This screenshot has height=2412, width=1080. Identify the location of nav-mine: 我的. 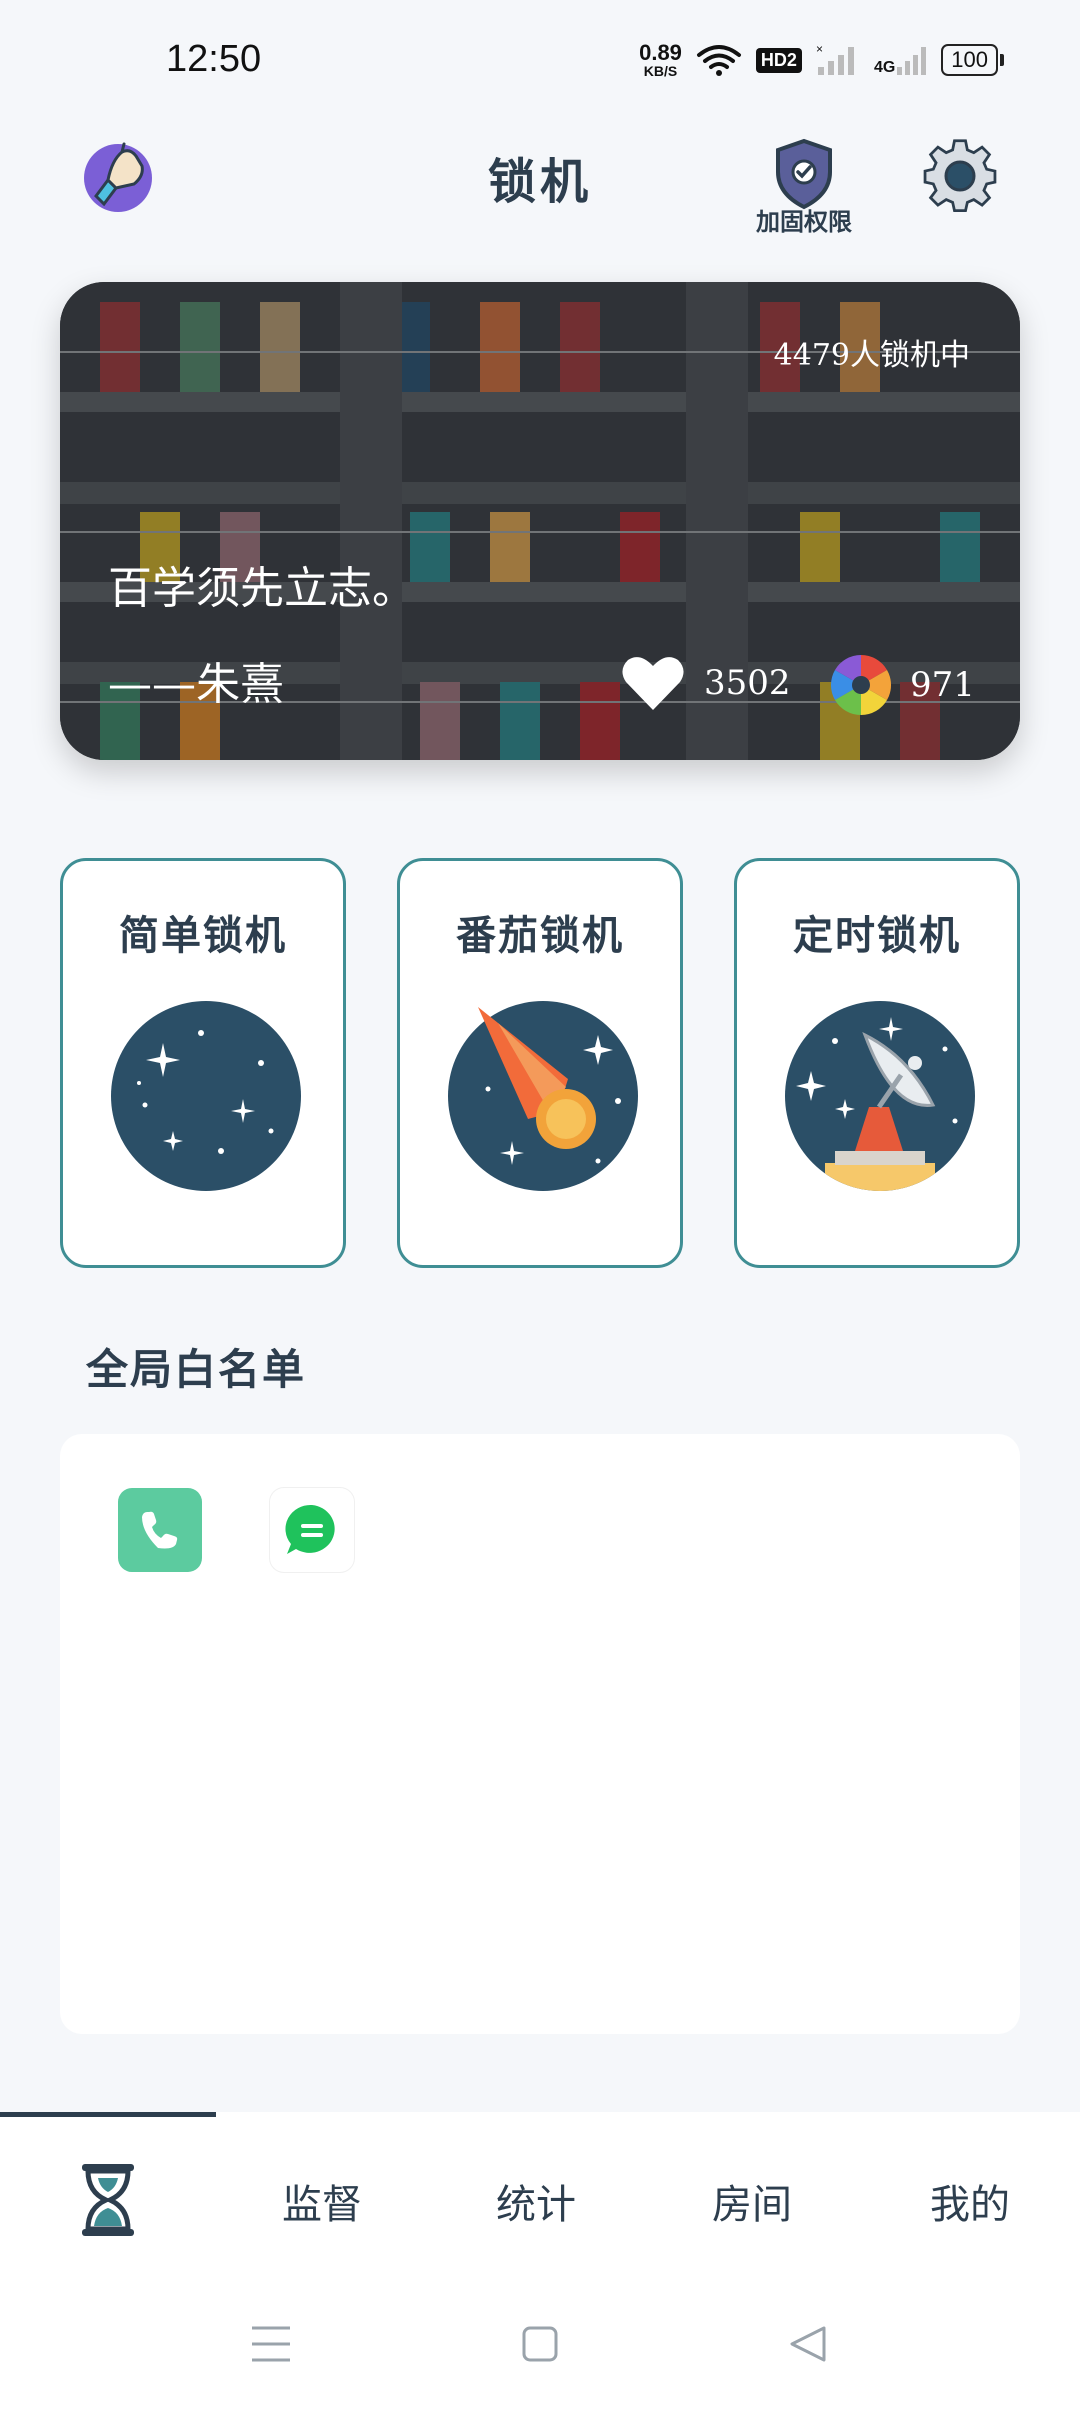
(970, 2201).